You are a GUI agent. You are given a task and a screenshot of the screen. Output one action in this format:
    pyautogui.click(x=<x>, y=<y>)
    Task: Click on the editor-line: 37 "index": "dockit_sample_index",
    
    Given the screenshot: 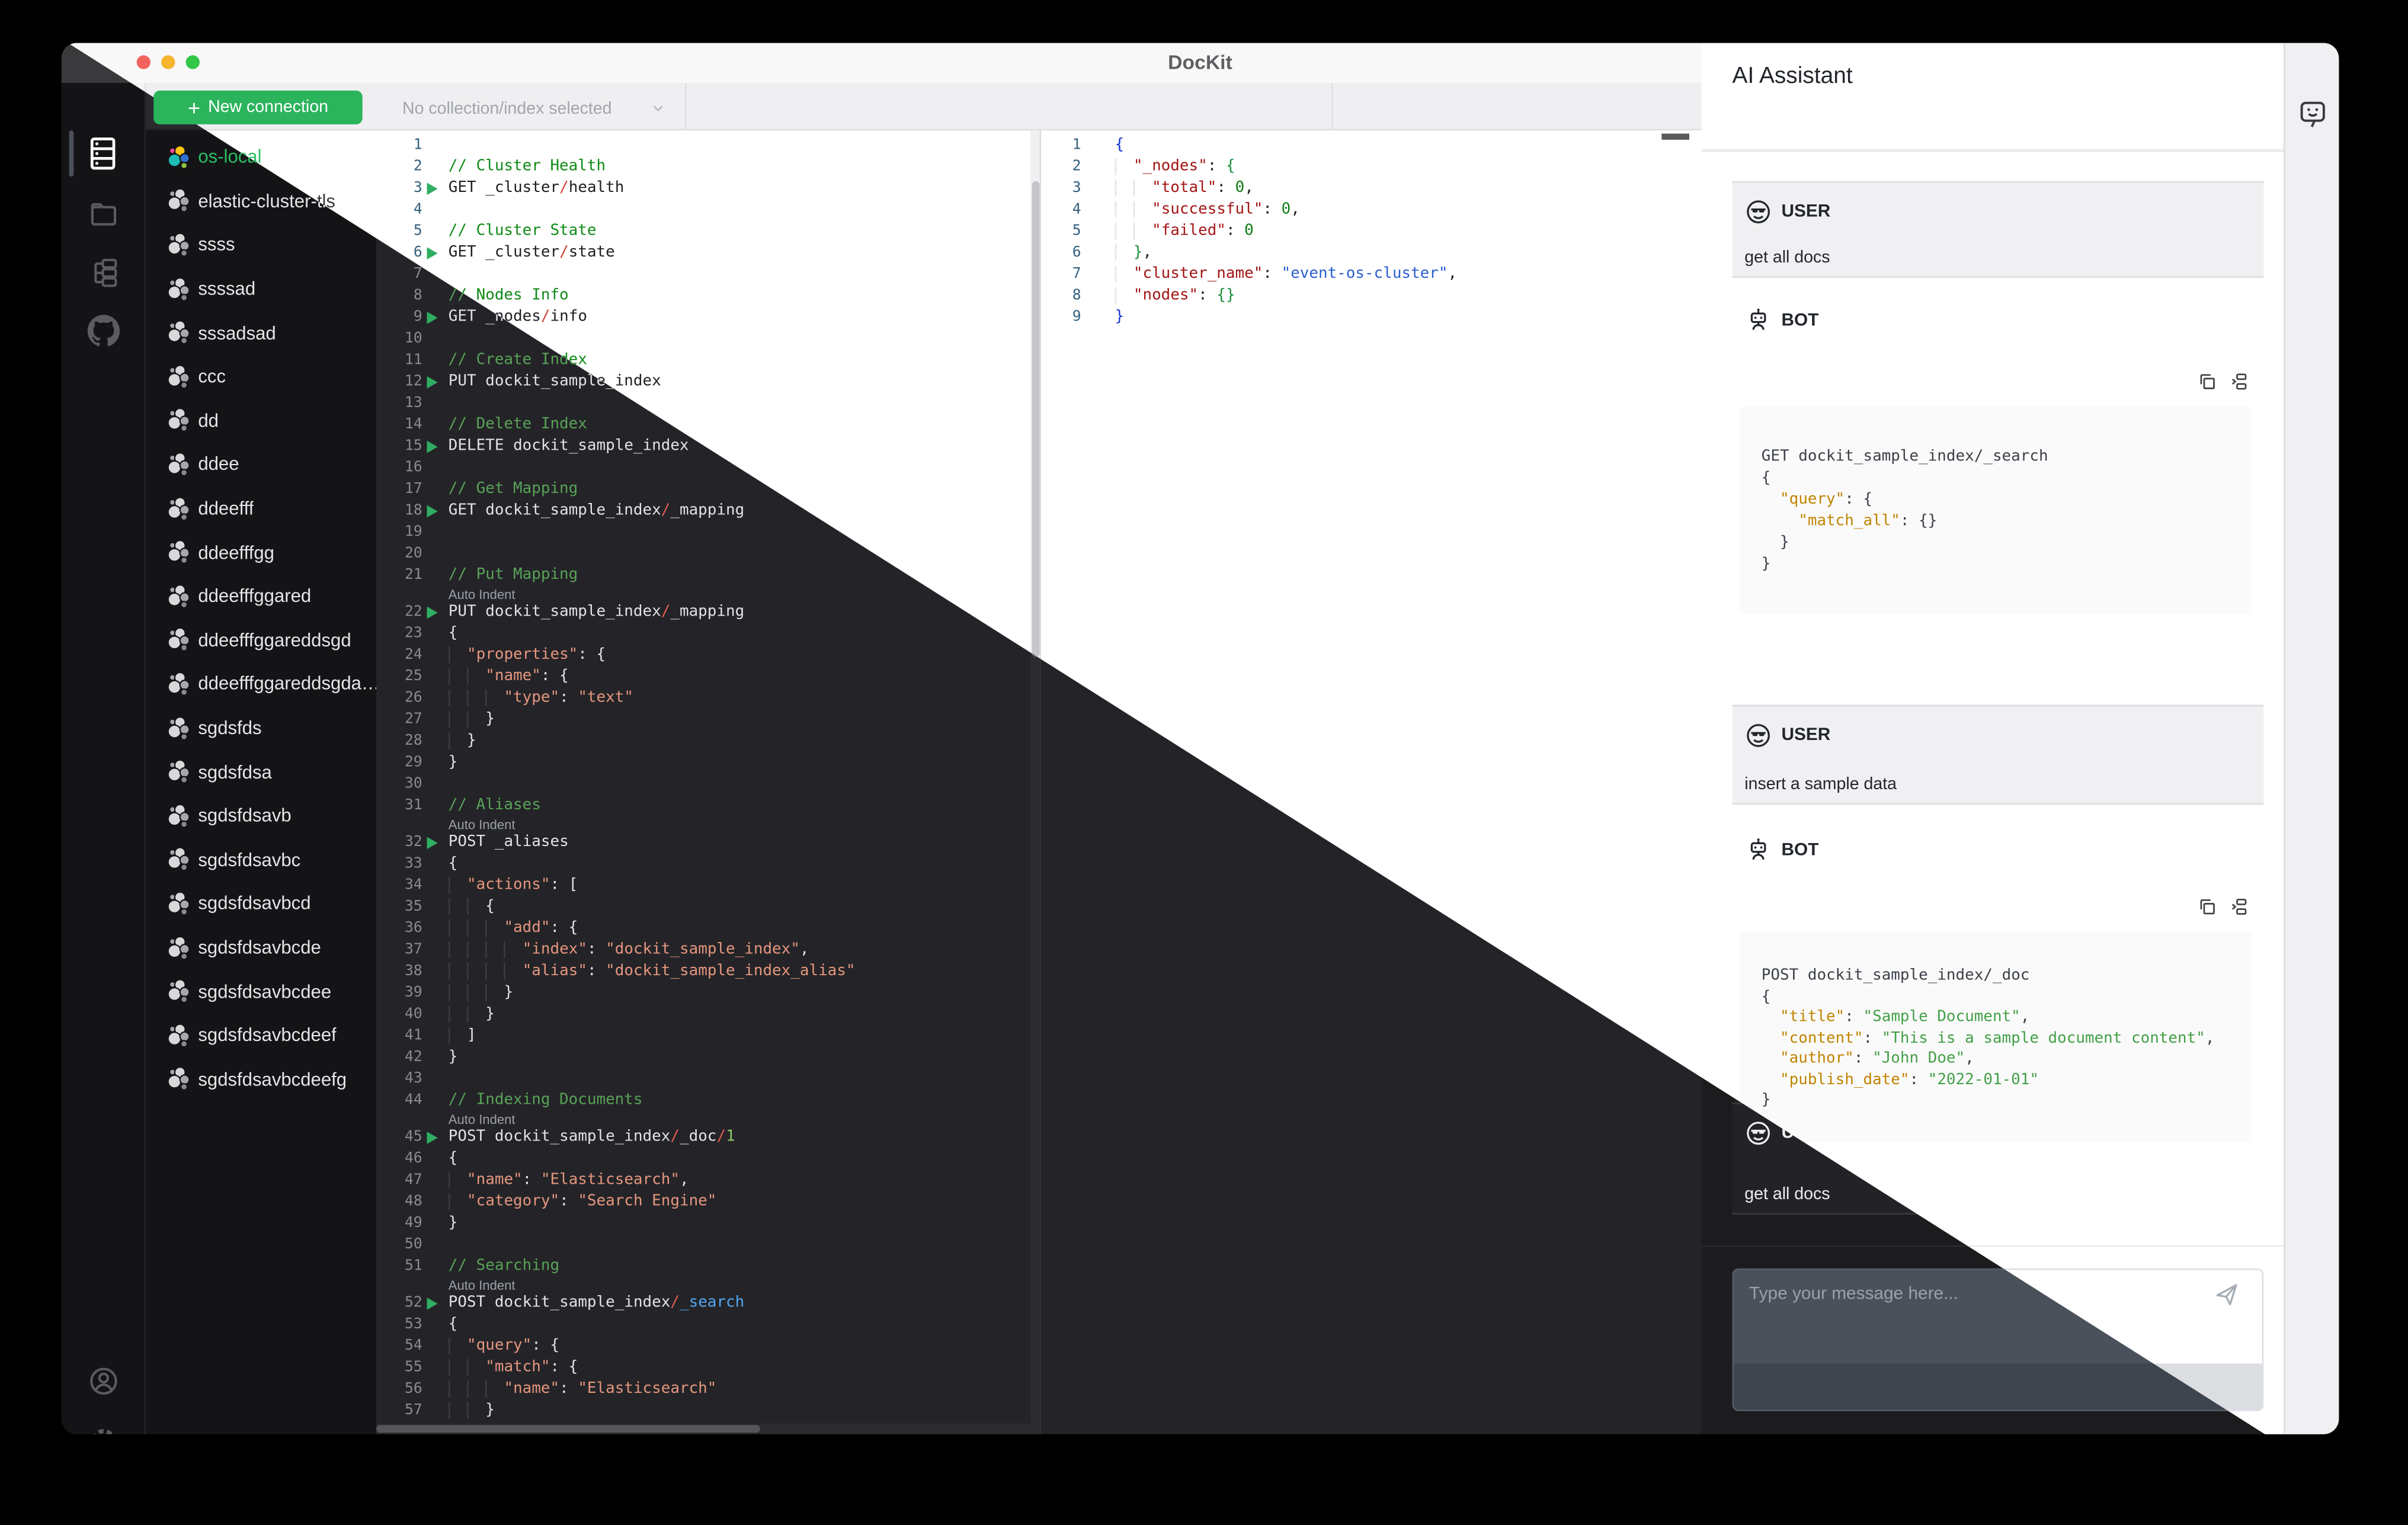 What is the action you would take?
    pyautogui.click(x=703, y=950)
    